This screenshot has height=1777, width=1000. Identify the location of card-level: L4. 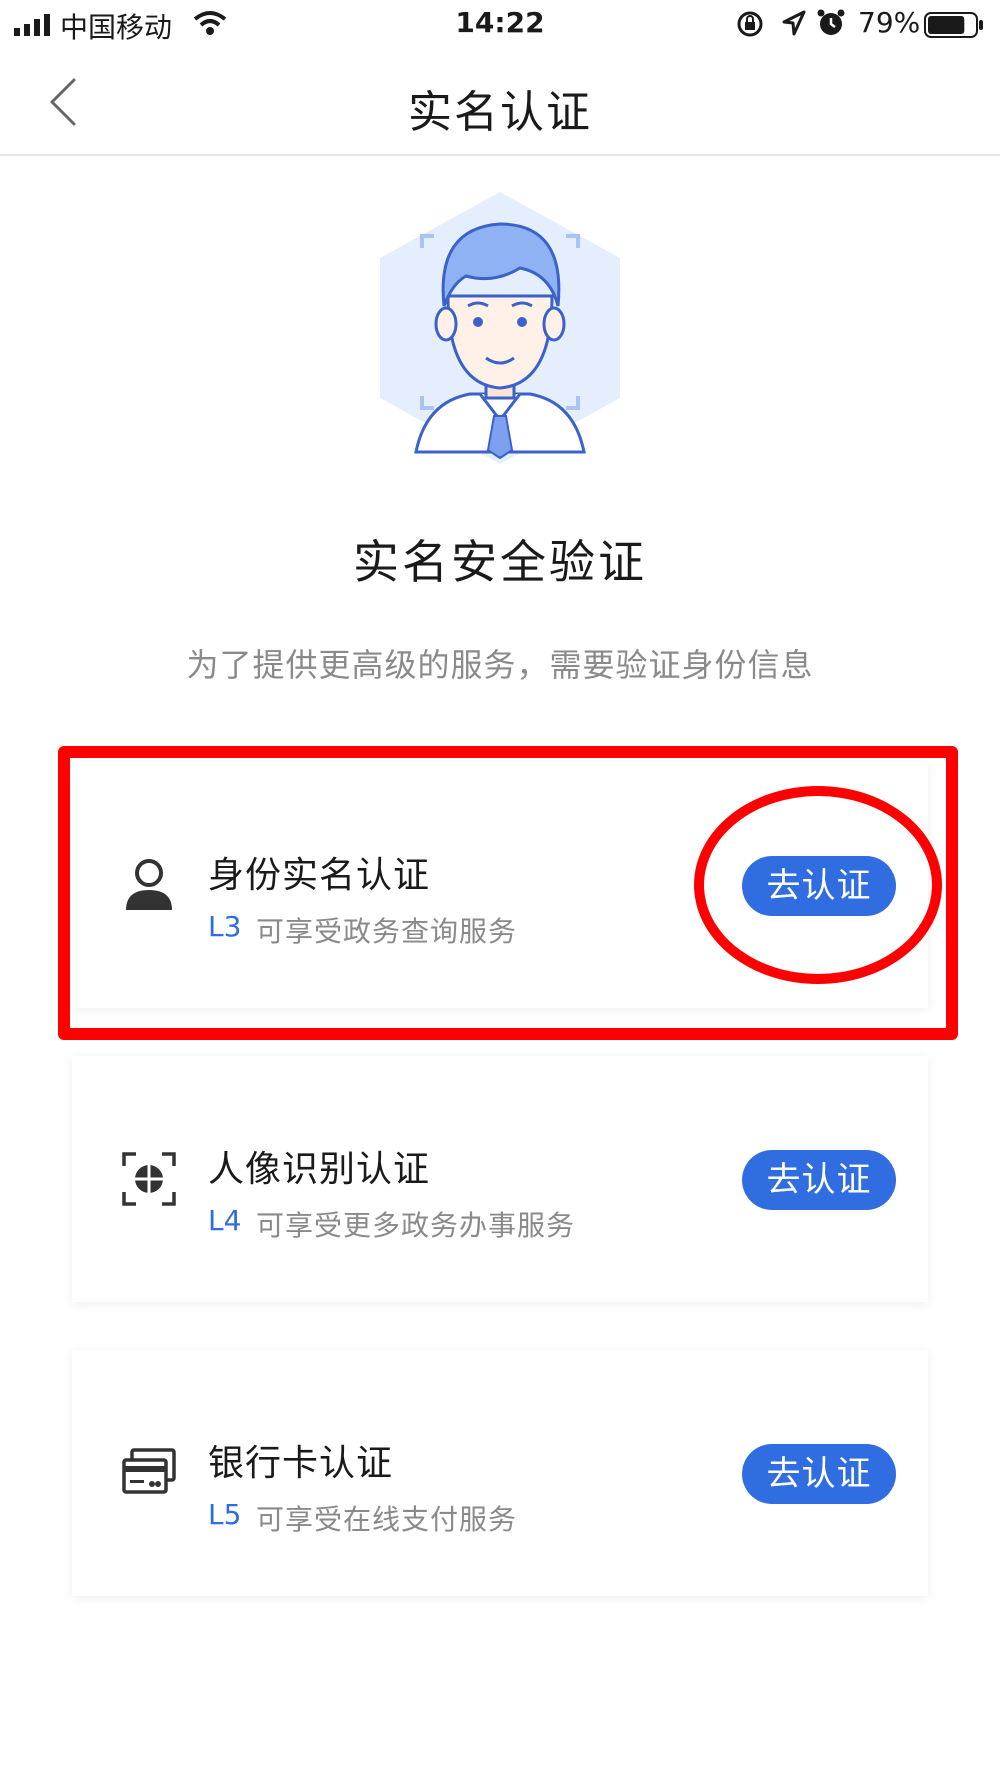
(225, 1220).